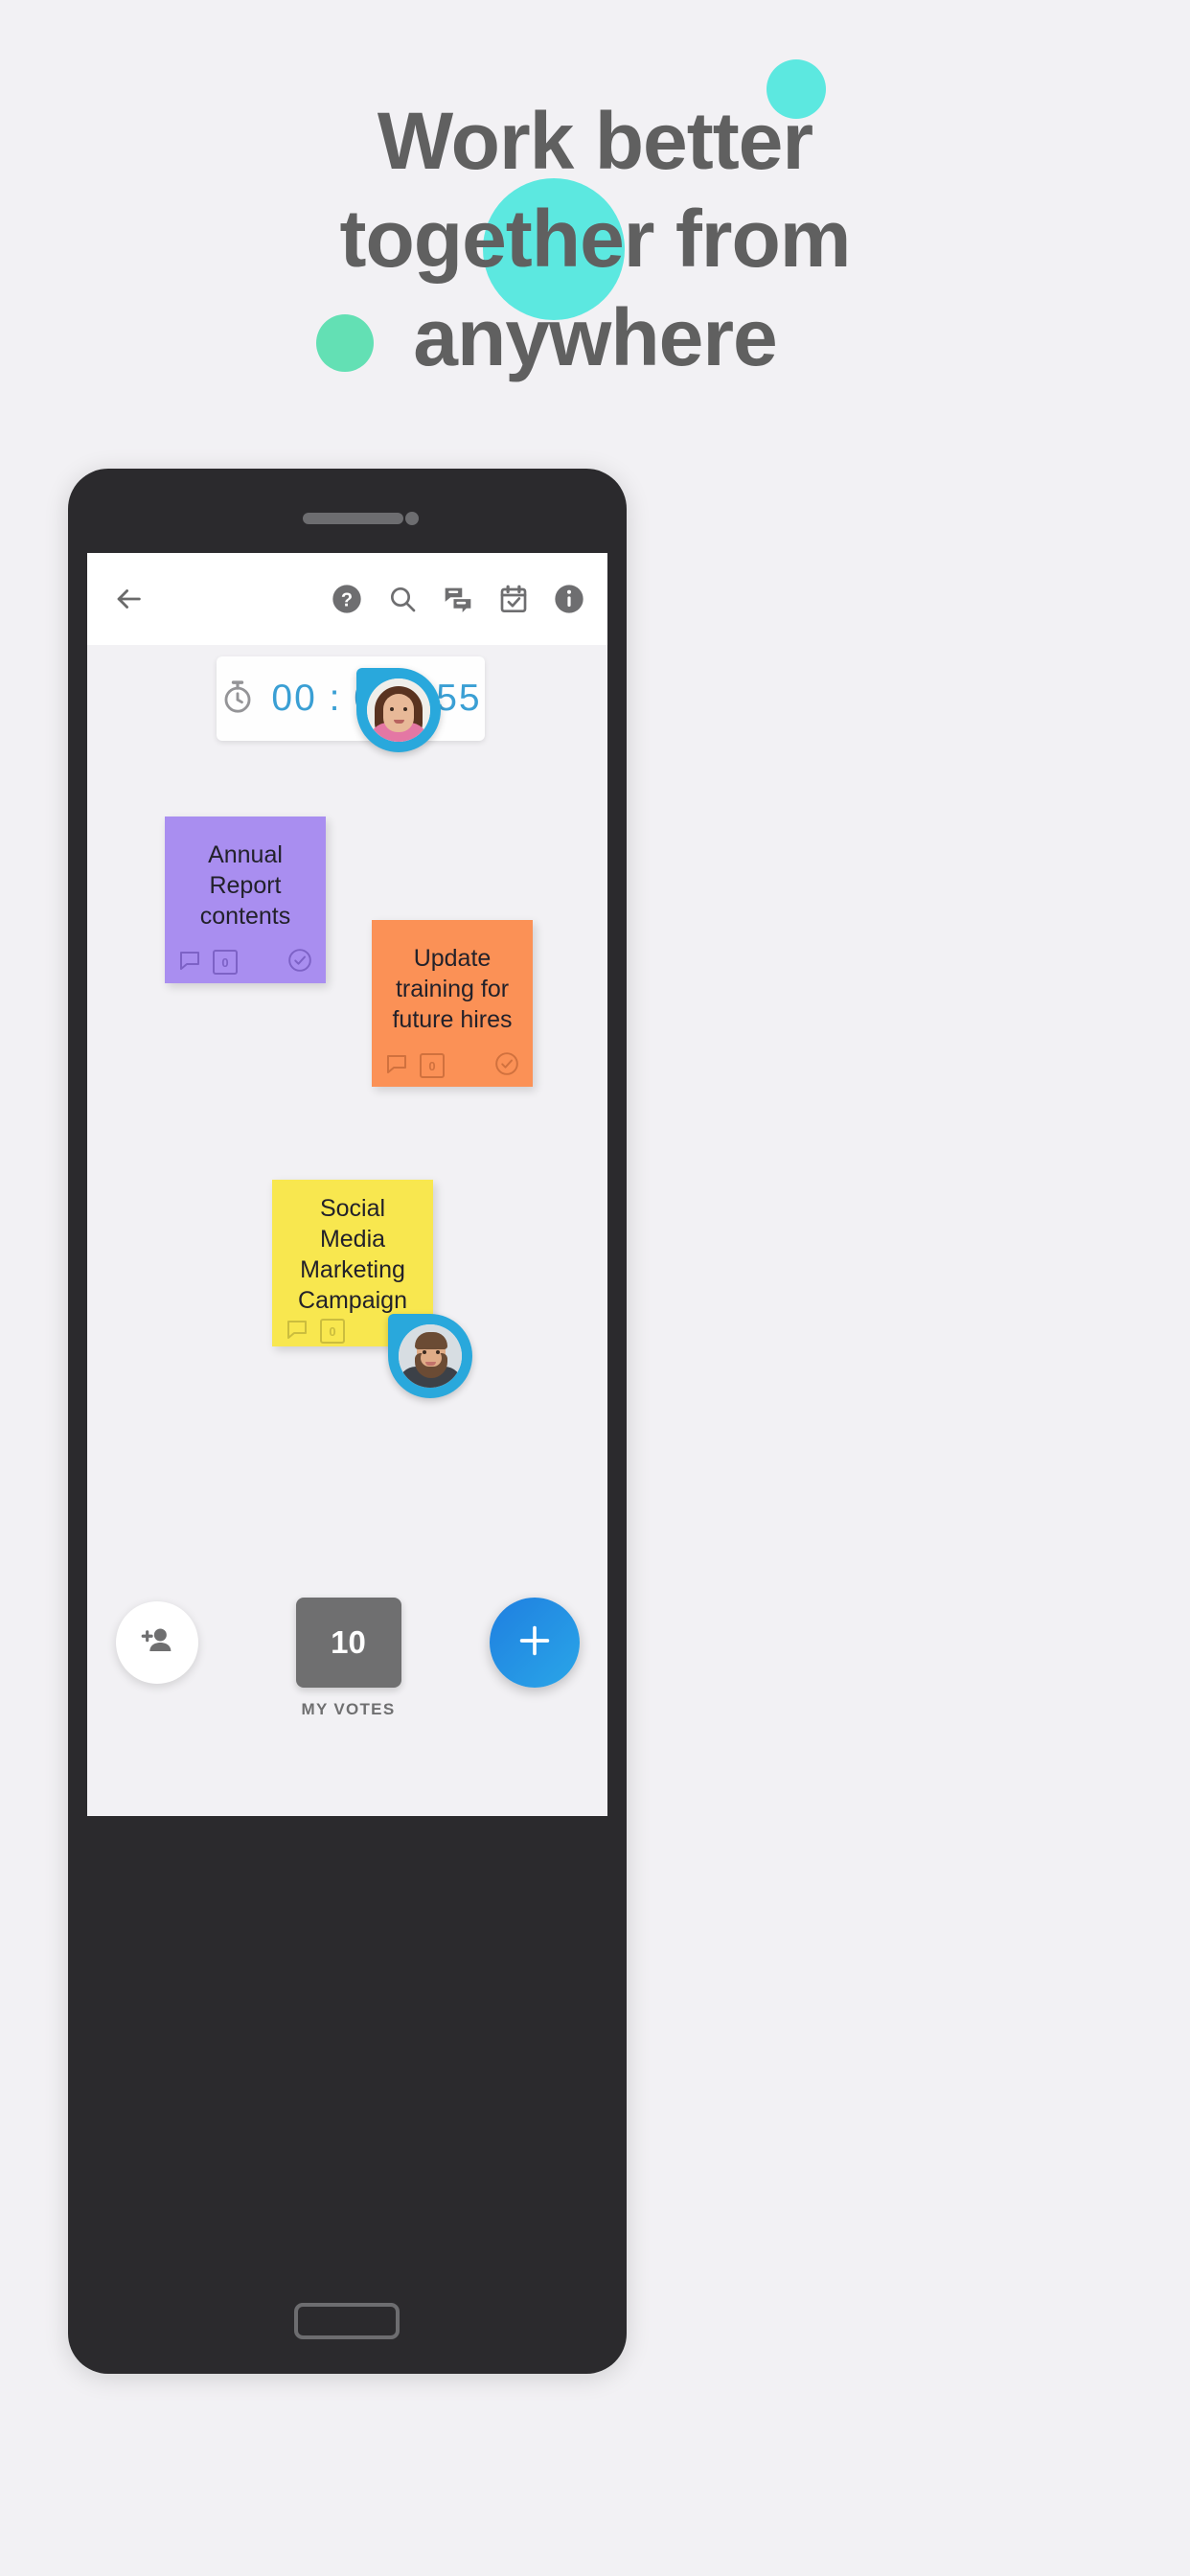 This screenshot has height=2576, width=1190. What do you see at coordinates (514, 599) in the screenshot?
I see `agenda-icon` at bounding box center [514, 599].